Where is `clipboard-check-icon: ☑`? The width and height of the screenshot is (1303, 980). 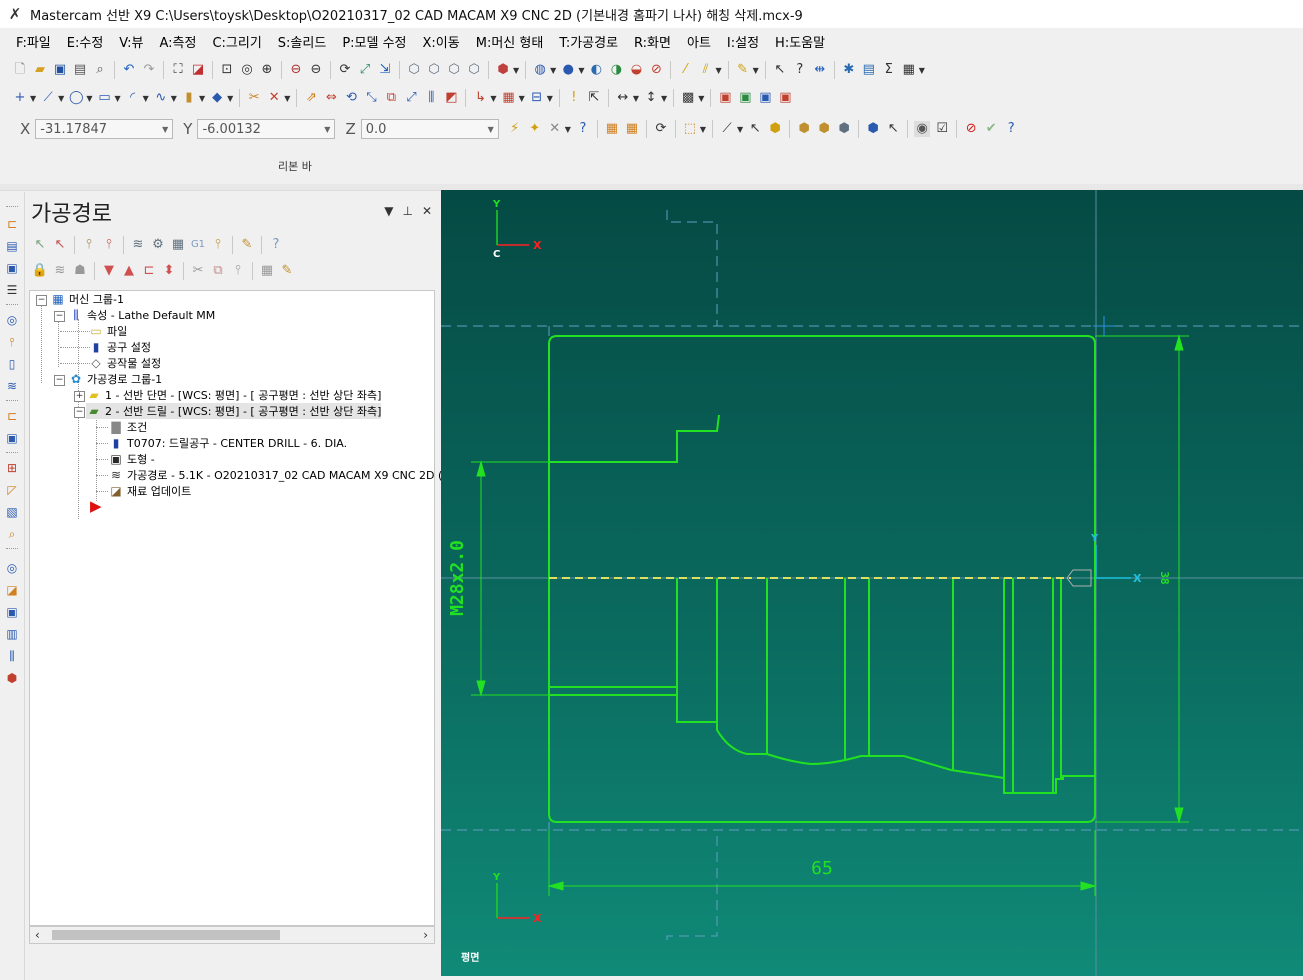
clipboard-check-icon: ☑ is located at coordinates (942, 129).